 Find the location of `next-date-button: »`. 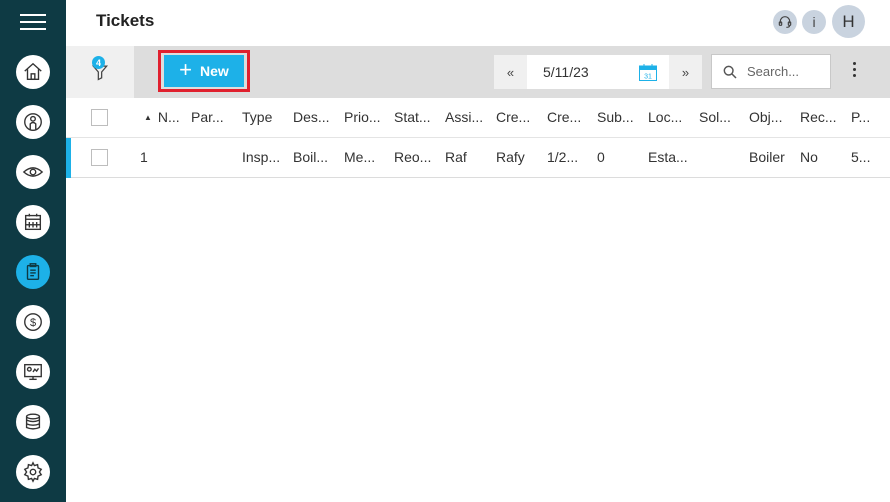

next-date-button: » is located at coordinates (685, 72).